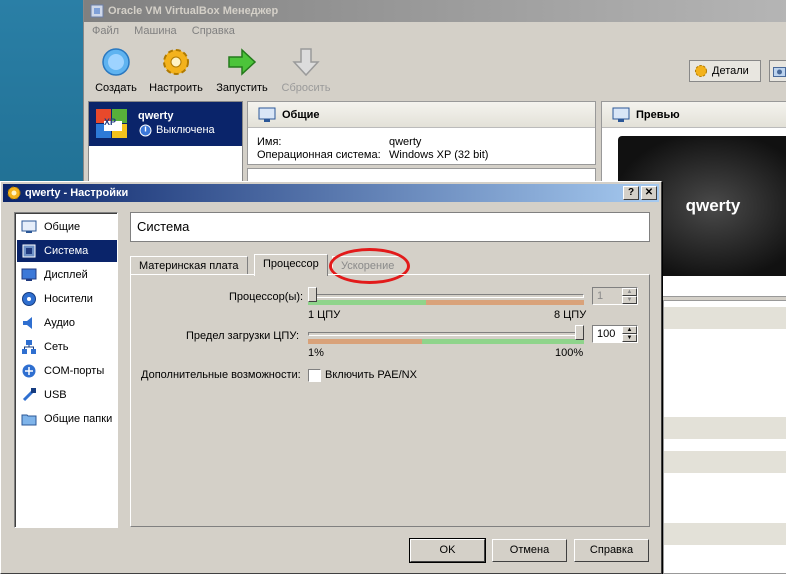  Describe the element at coordinates (306, 62) in the screenshot. I see `down-arrow-icon` at that location.